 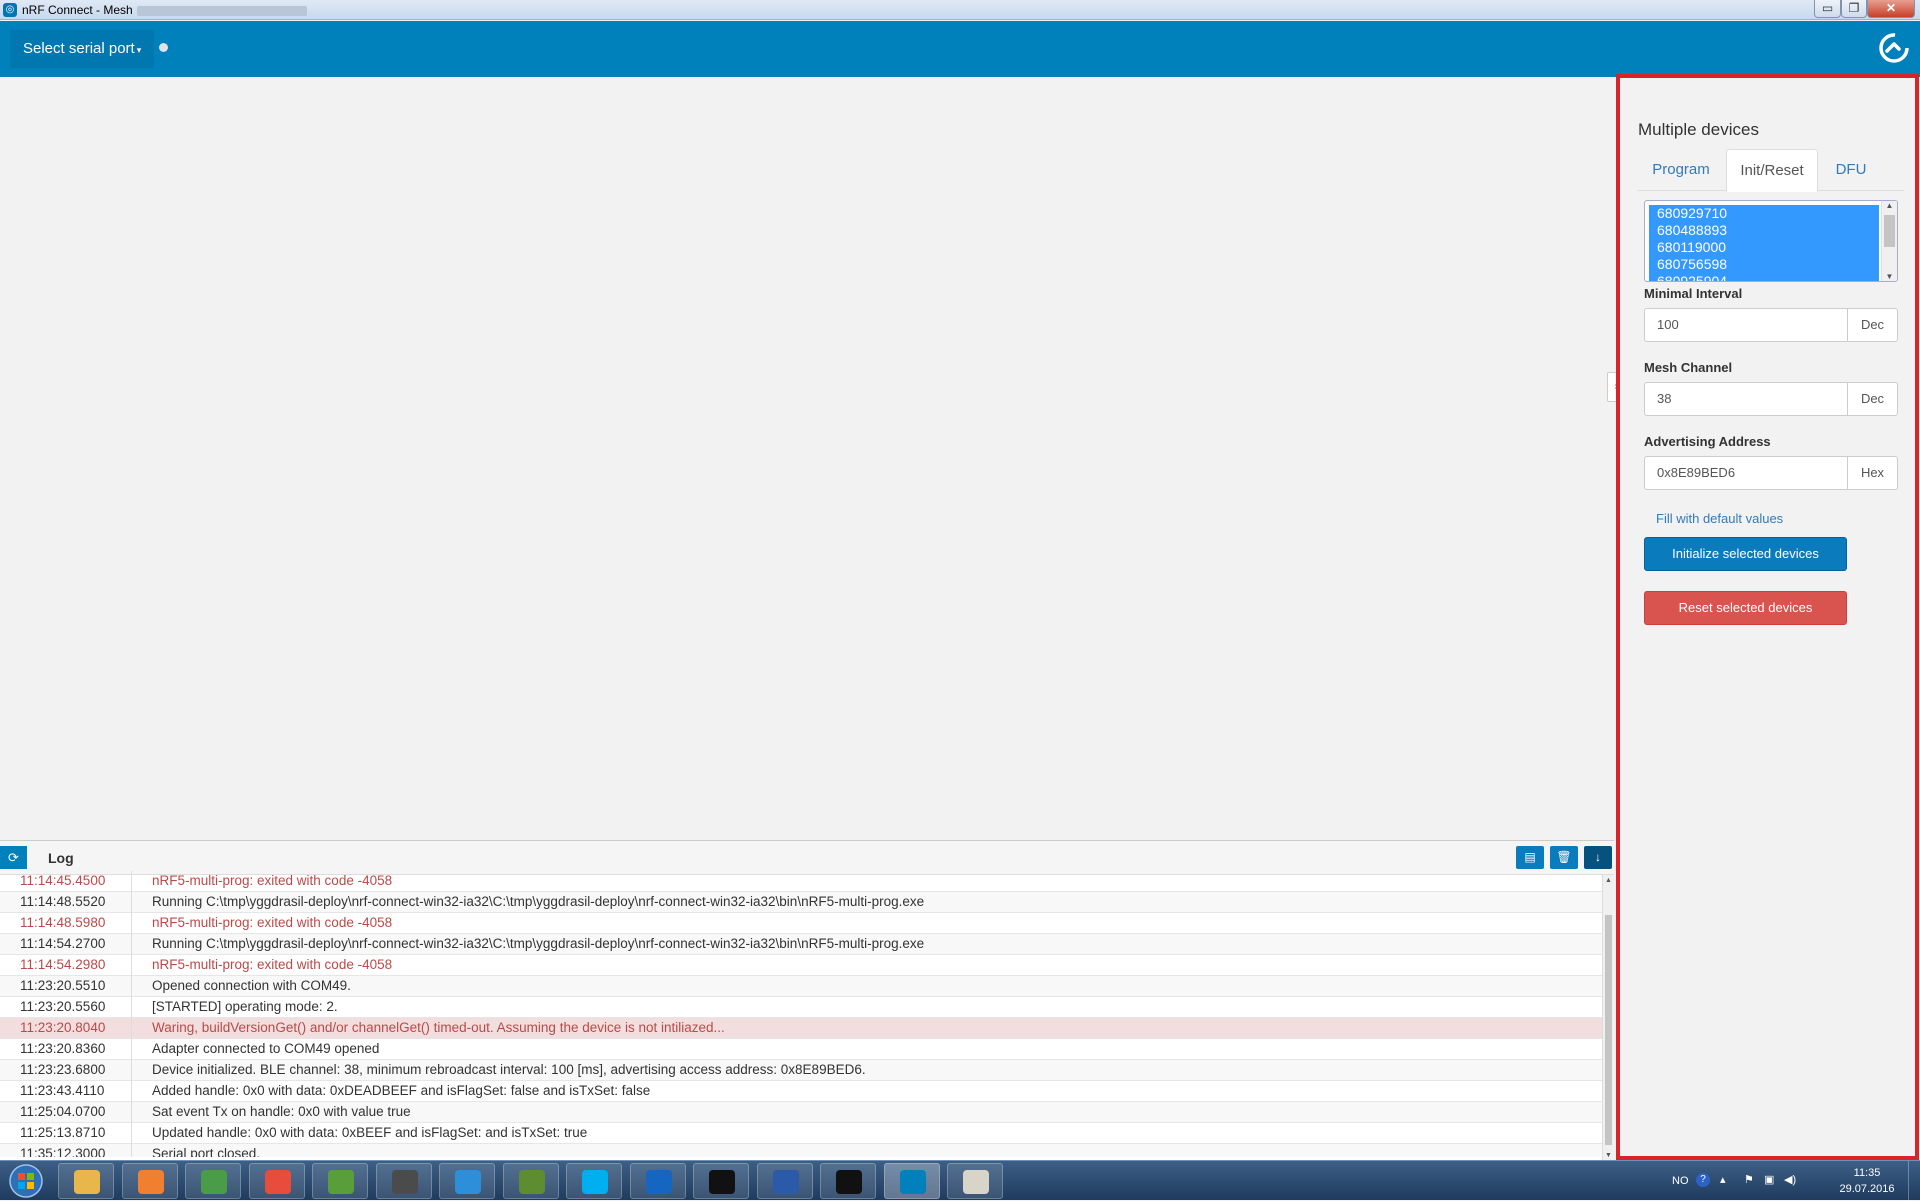 What do you see at coordinates (1851, 170) in the screenshot?
I see `tab-dfu: DFU` at bounding box center [1851, 170].